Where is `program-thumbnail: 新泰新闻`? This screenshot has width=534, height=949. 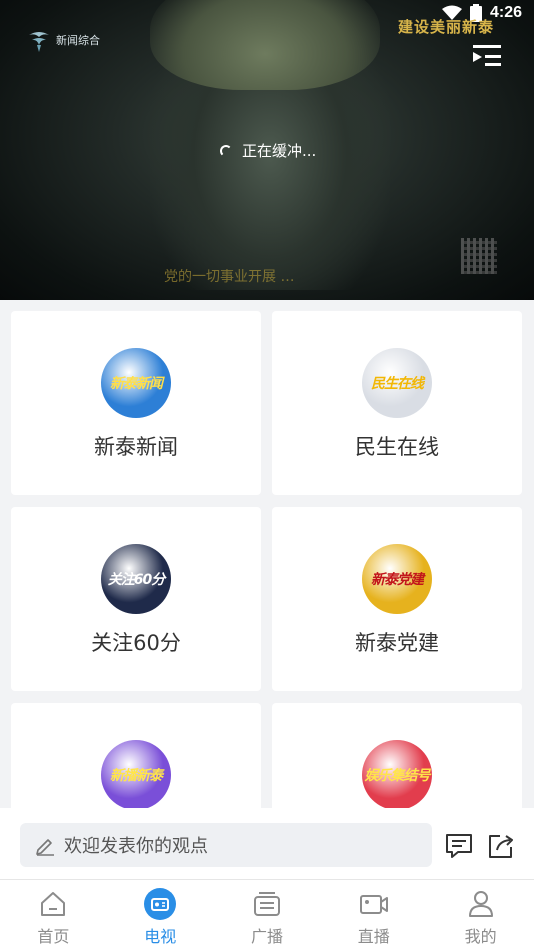 program-thumbnail: 新泰新闻 is located at coordinates (136, 383).